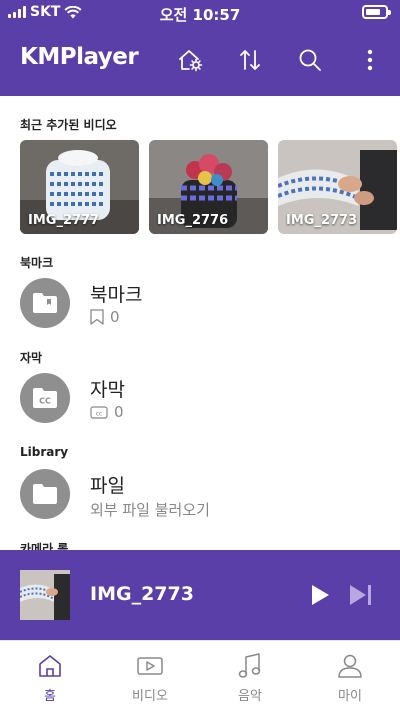 The width and height of the screenshot is (400, 710). Describe the element at coordinates (50, 696) in the screenshot. I see `tab-label: 홈` at that location.